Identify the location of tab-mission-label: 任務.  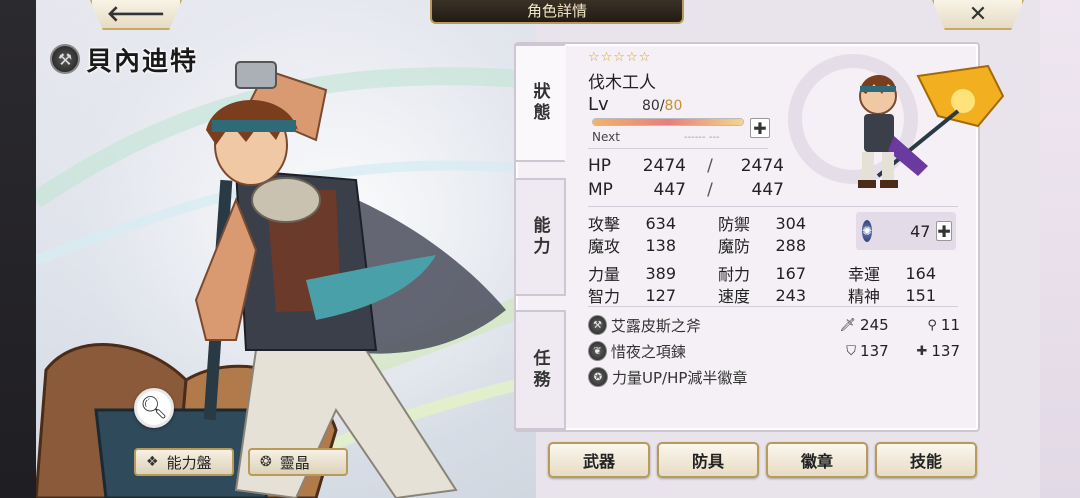
(539, 370).